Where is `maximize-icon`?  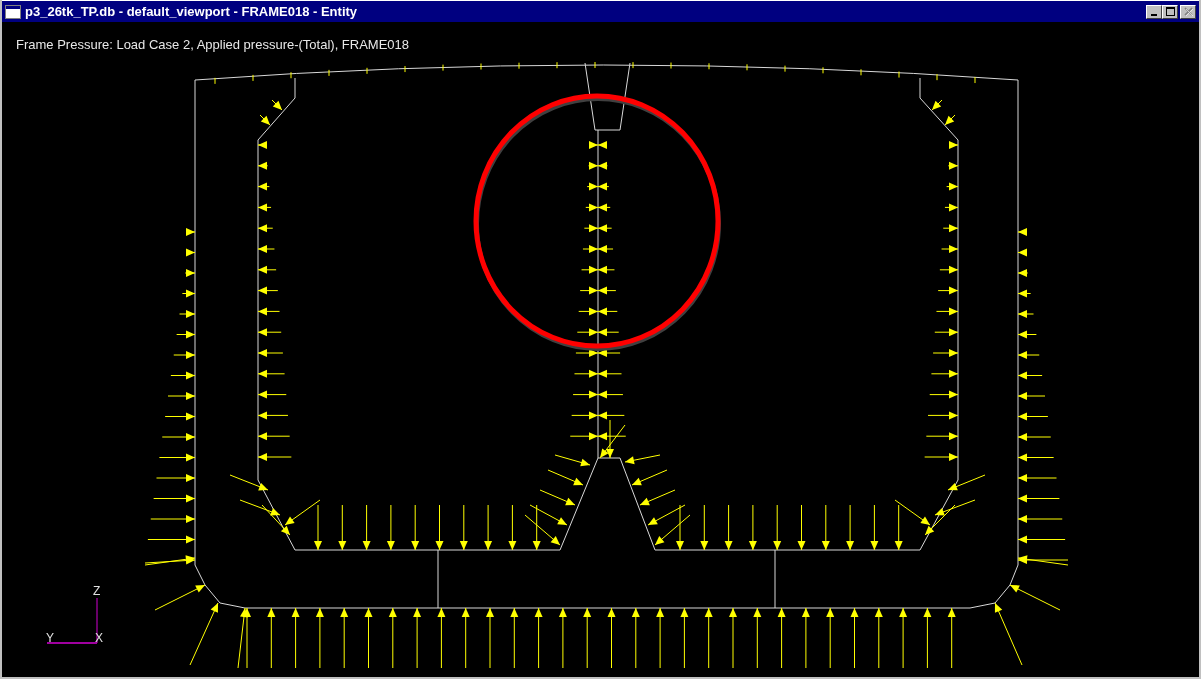
maximize-icon is located at coordinates (1170, 11).